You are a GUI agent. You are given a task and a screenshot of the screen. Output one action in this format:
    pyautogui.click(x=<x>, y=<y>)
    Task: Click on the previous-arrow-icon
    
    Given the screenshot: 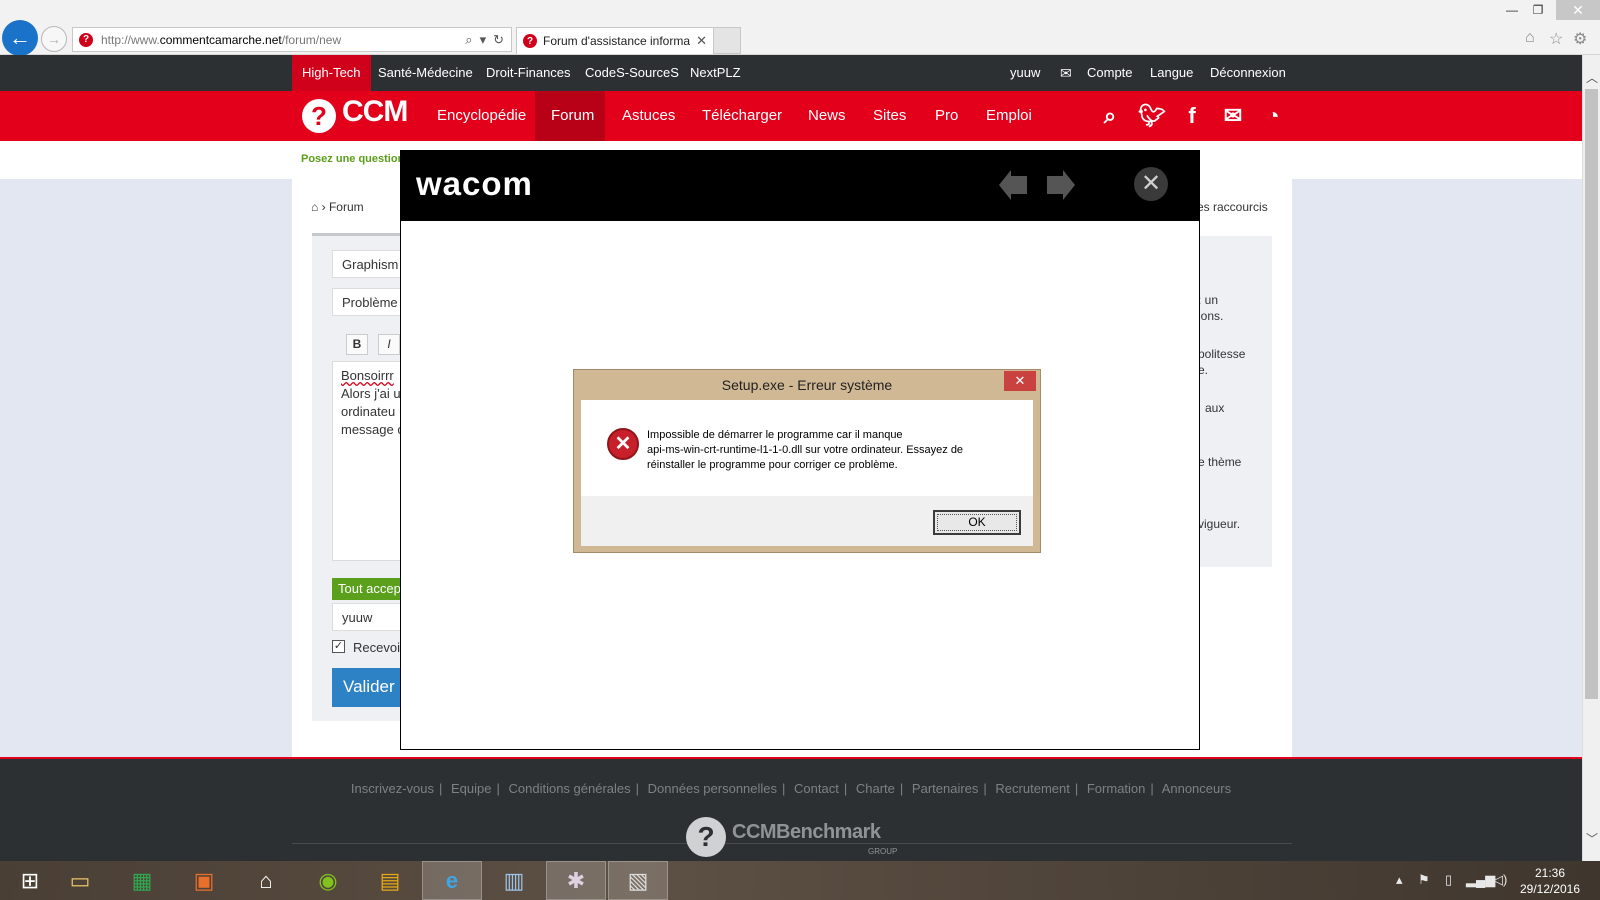 What is the action you would take?
    pyautogui.click(x=1014, y=185)
    